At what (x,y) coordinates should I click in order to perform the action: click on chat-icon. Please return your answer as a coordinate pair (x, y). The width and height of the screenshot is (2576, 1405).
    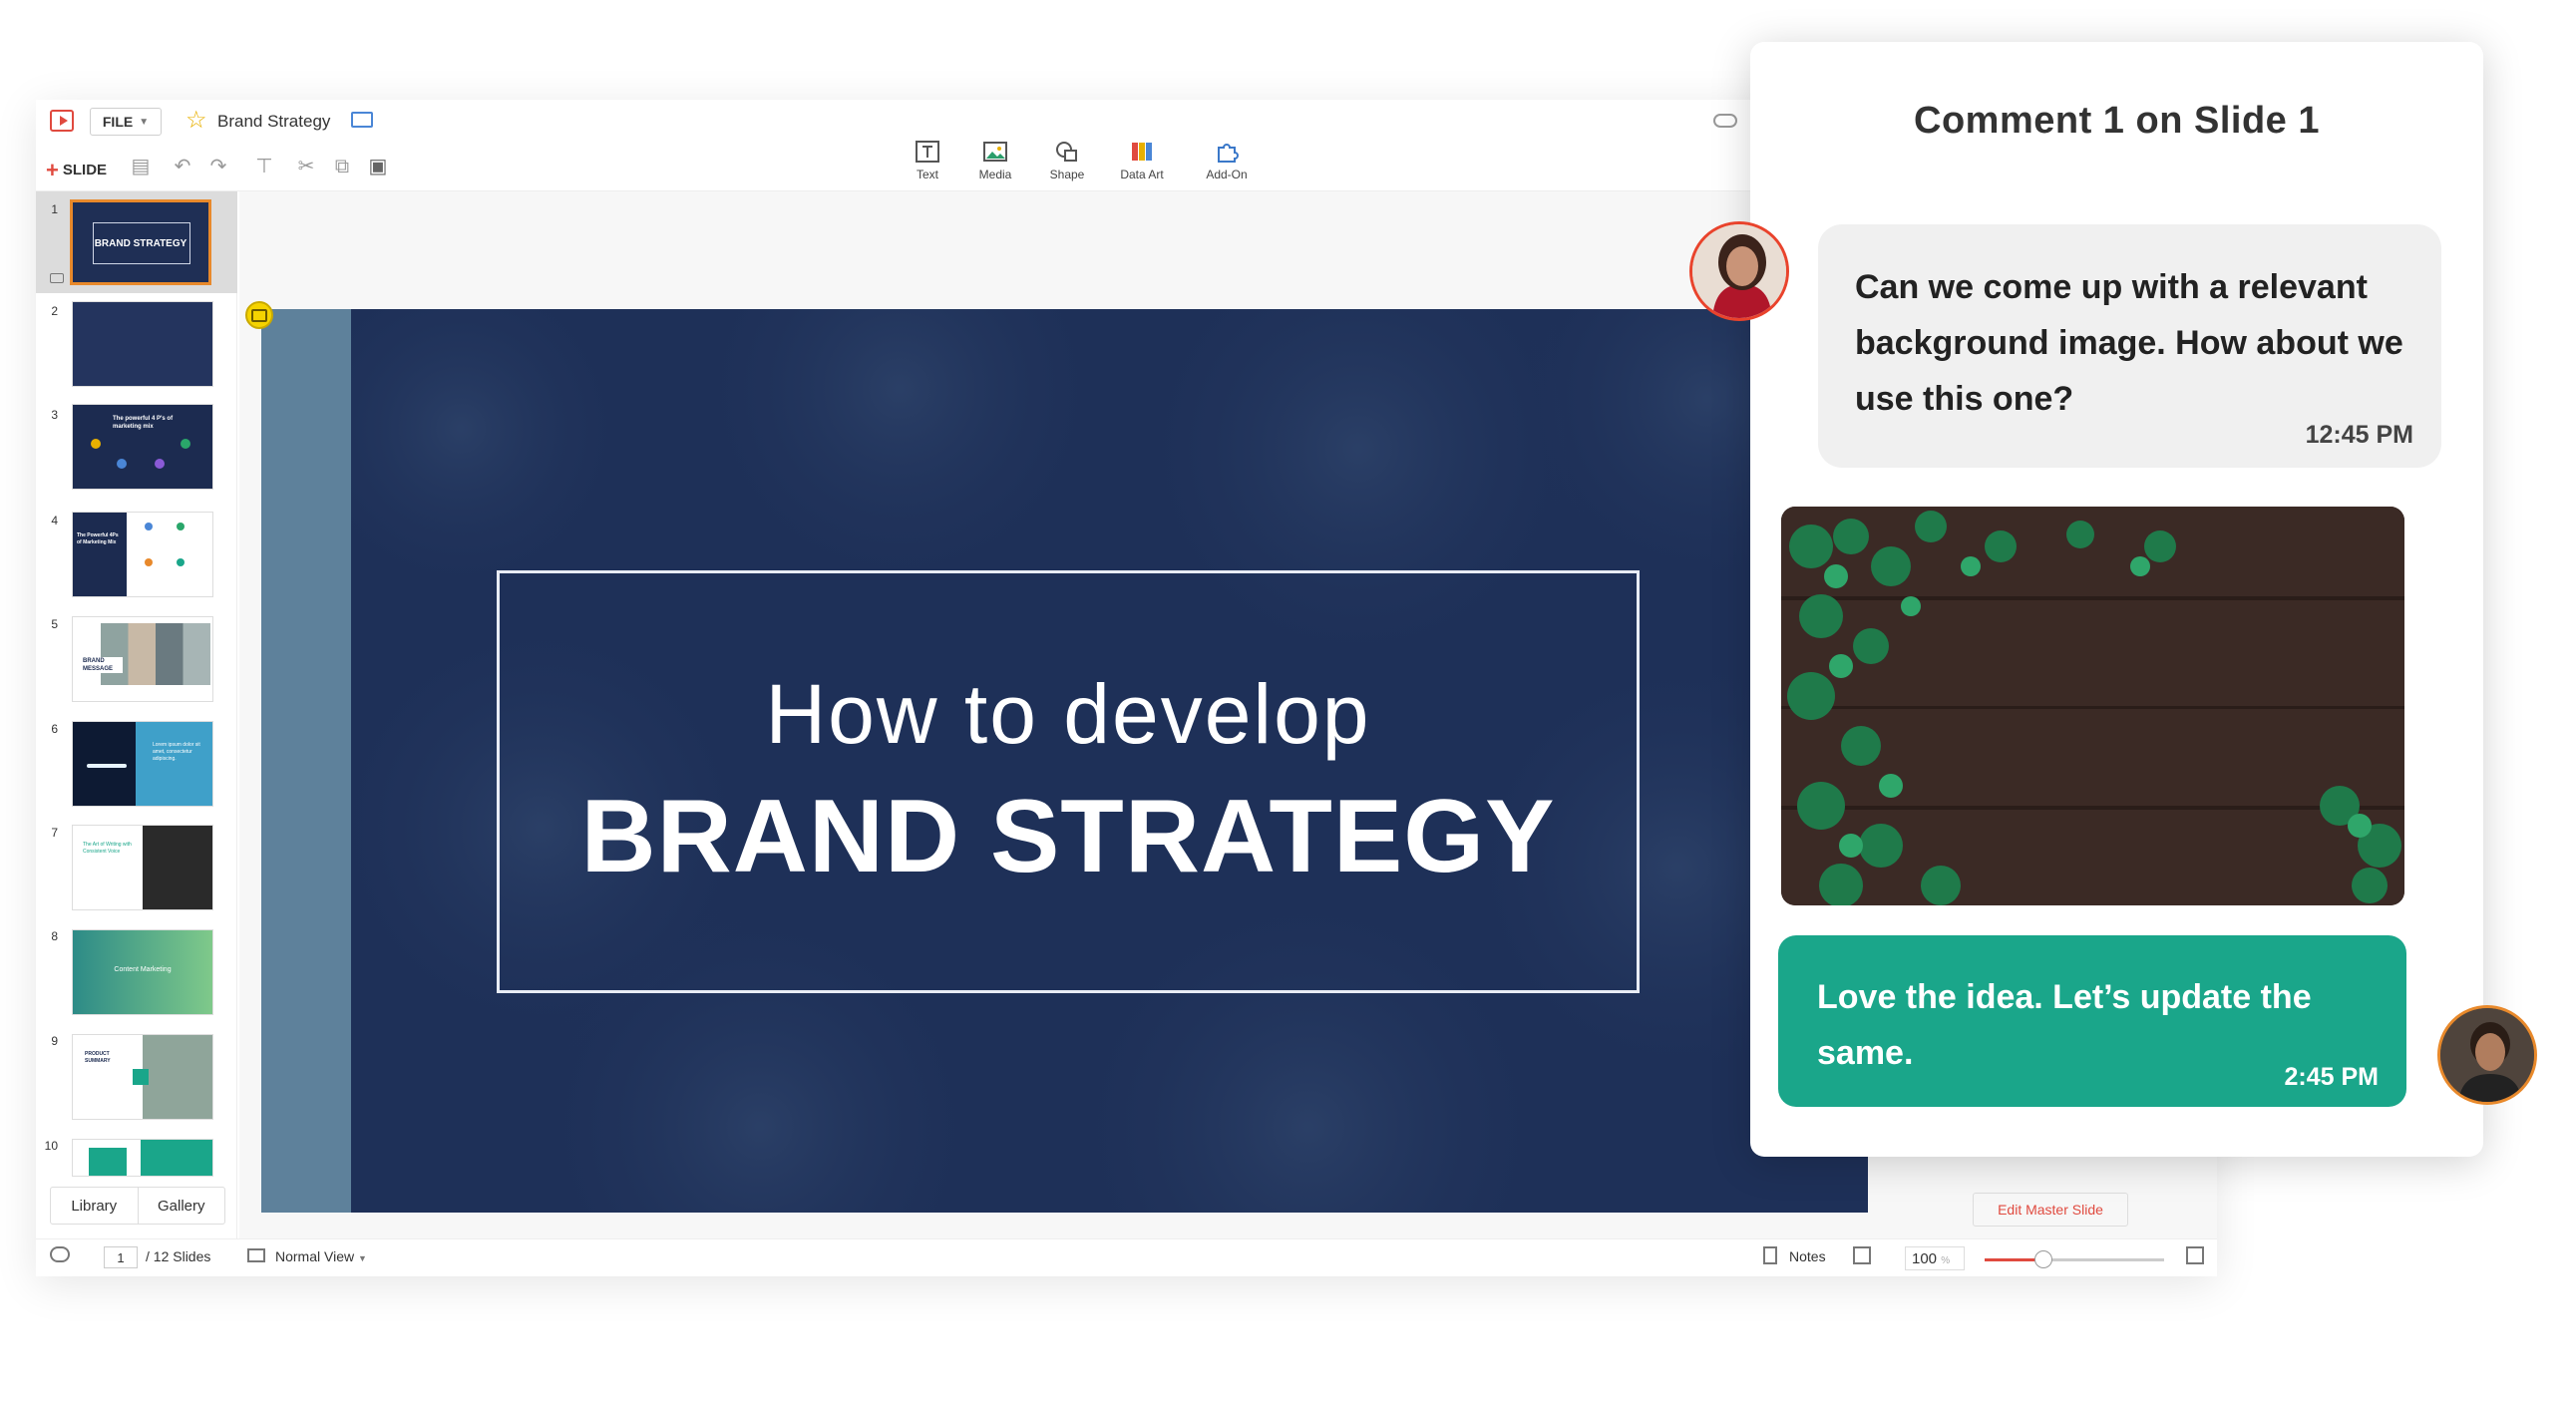
    Looking at the image, I should click on (60, 1254).